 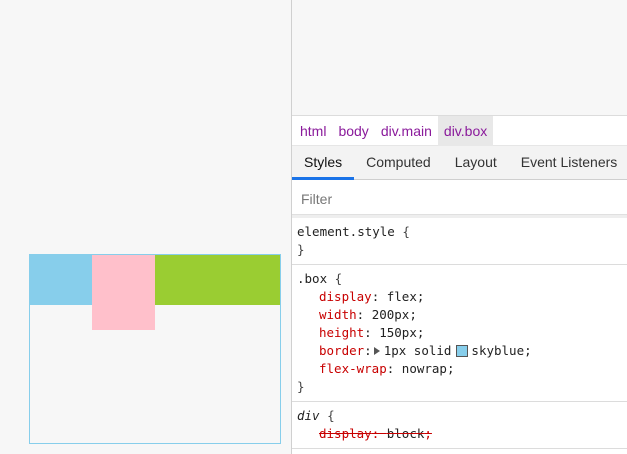 I want to click on rule-div-useragent: div { display: block;, so click(x=459, y=425).